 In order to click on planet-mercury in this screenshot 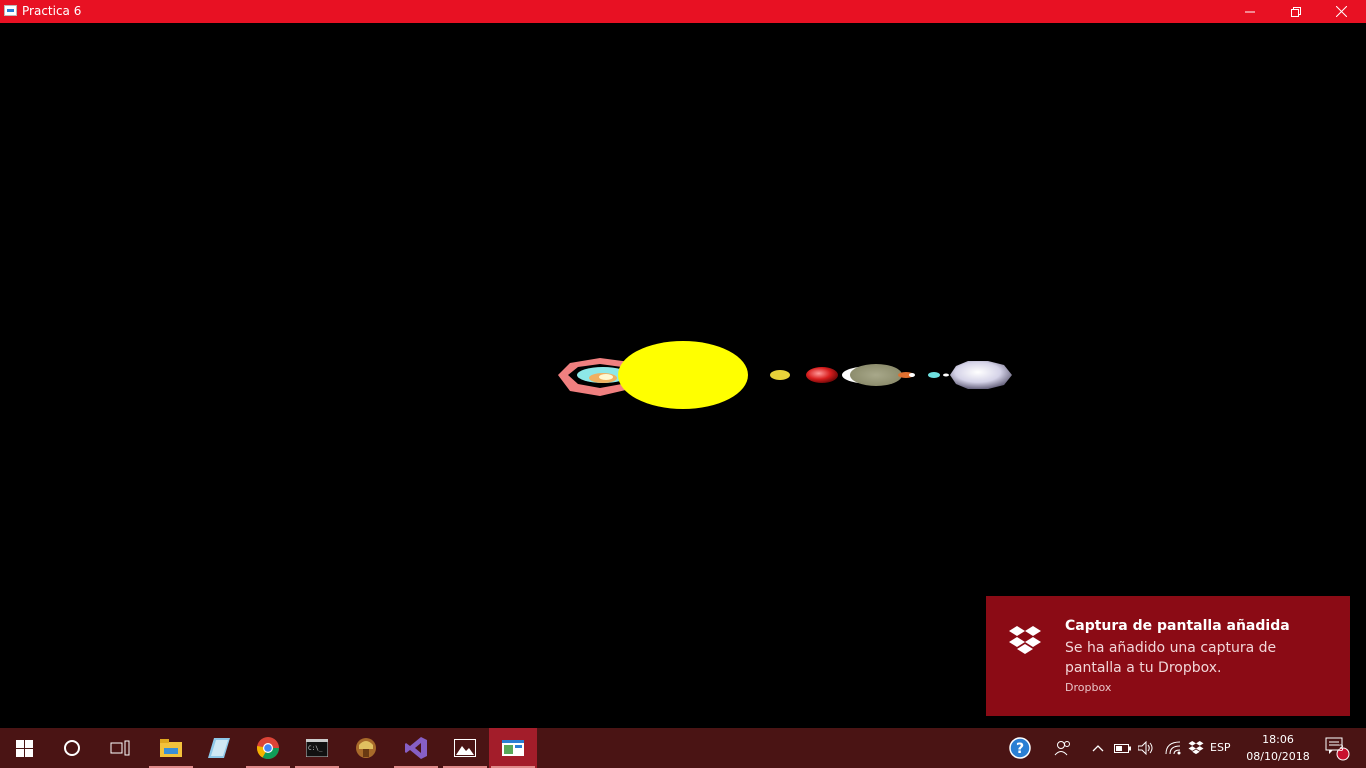, I will do `click(780, 375)`.